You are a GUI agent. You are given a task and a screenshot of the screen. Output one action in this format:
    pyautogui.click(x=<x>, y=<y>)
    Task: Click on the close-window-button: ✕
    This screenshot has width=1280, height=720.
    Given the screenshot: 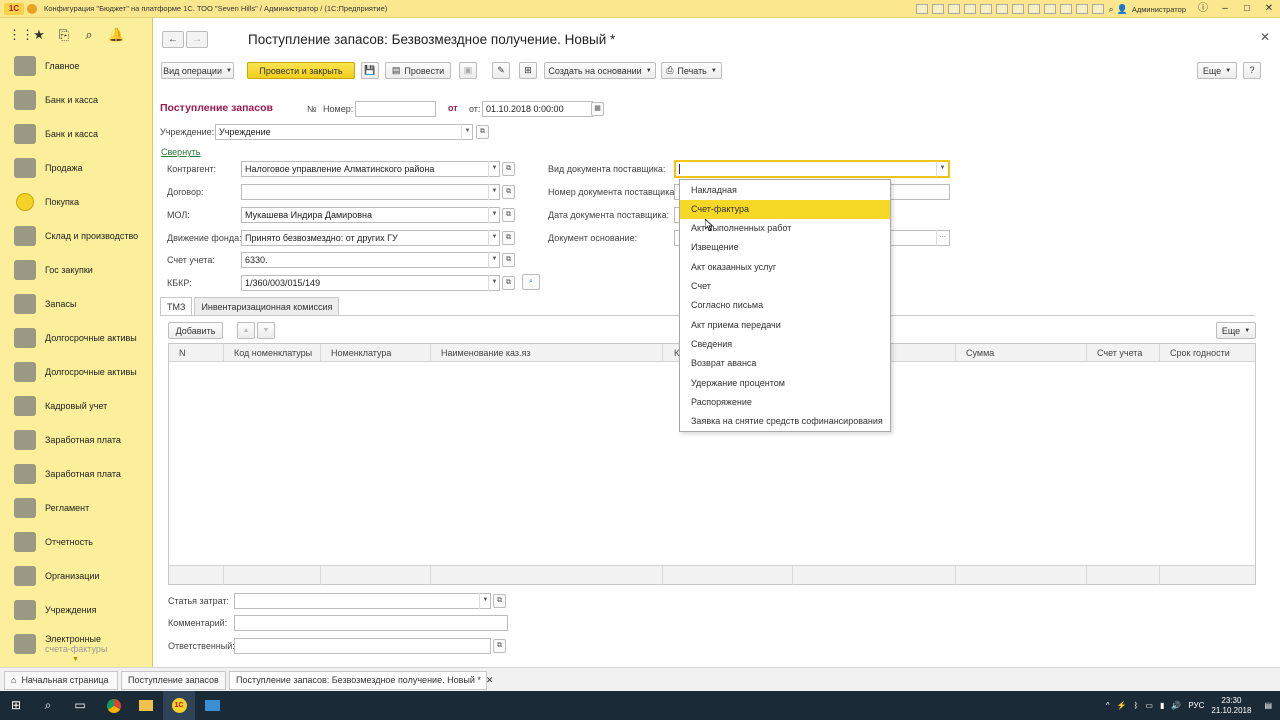 What is the action you would take?
    pyautogui.click(x=1269, y=9)
    